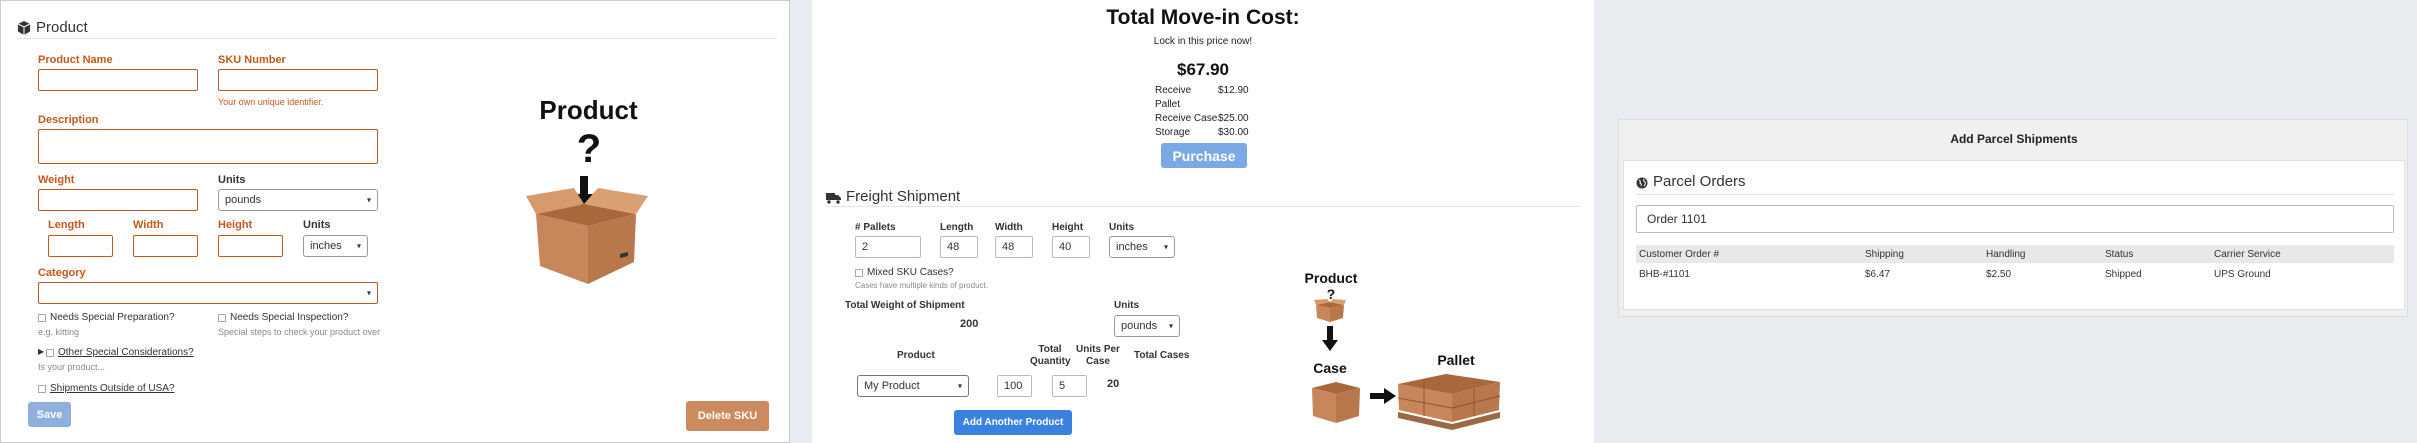 The image size is (2417, 443). What do you see at coordinates (969, 324) in the screenshot?
I see `total-weight-value: 200` at bounding box center [969, 324].